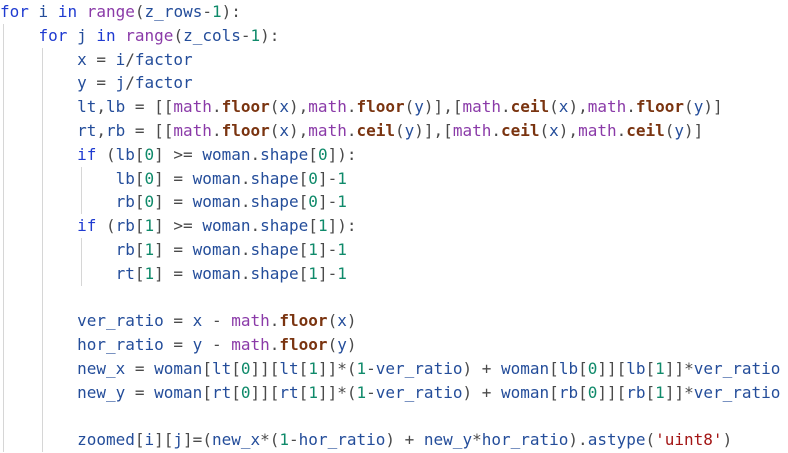 The image size is (788, 453). Describe the element at coordinates (216, 107) in the screenshot. I see `code-token: .` at that location.